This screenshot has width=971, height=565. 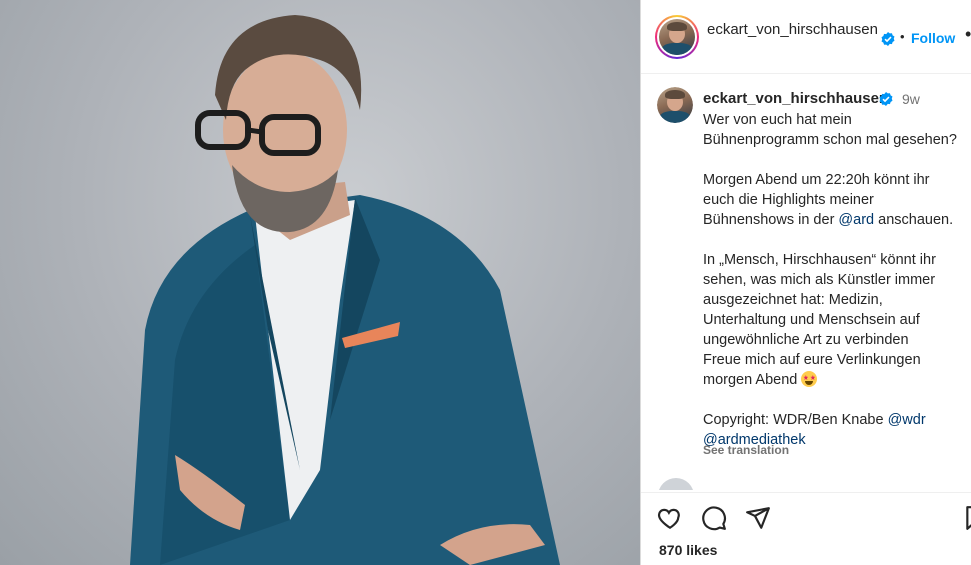 I want to click on post-timestamp: 9w, so click(x=911, y=99).